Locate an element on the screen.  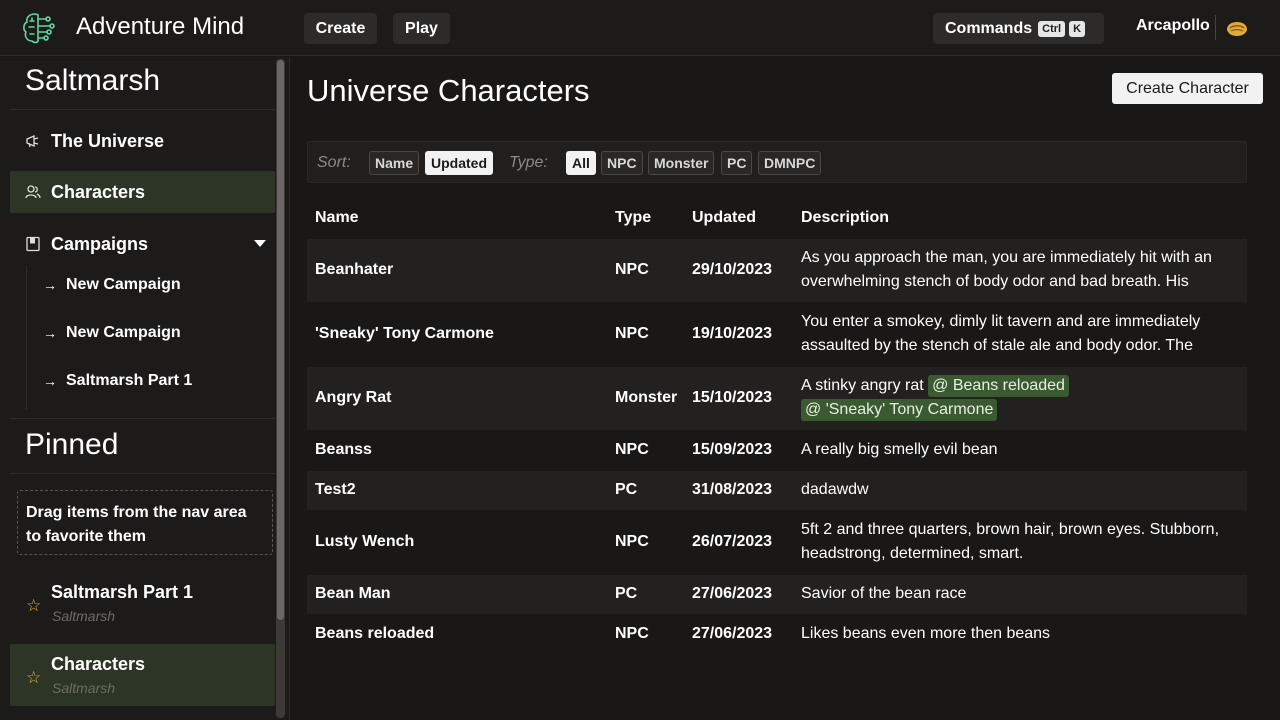
character-name: Beanss is located at coordinates (343, 450).